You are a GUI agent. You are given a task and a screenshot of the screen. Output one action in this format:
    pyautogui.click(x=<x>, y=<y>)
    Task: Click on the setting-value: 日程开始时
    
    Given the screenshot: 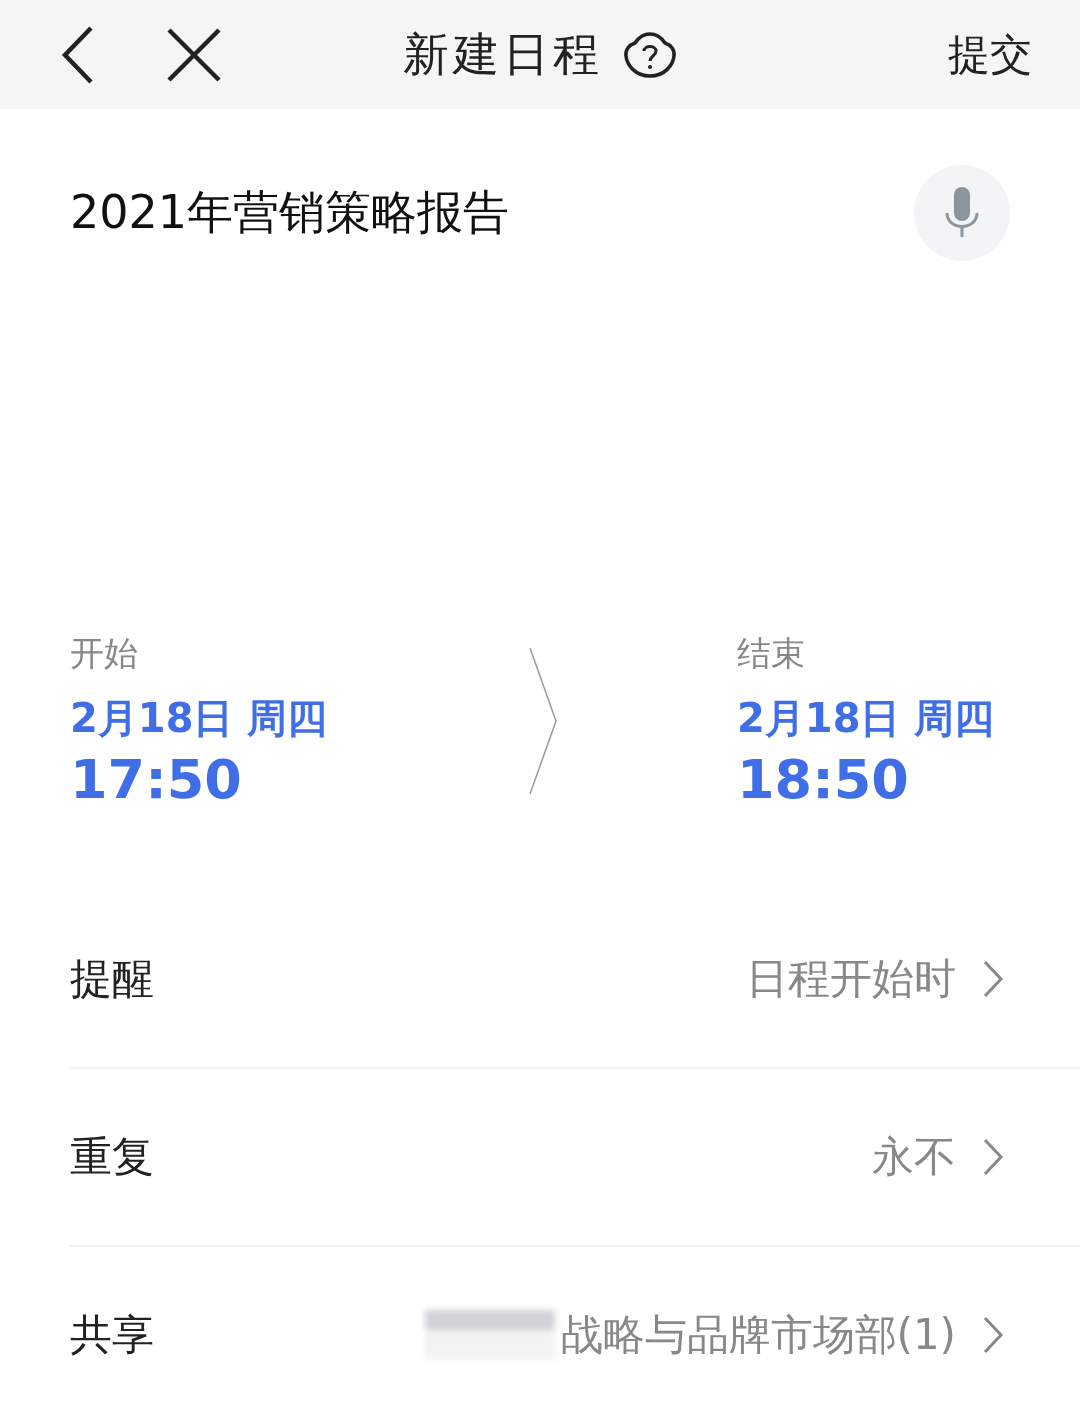 What is the action you would take?
    pyautogui.click(x=851, y=979)
    